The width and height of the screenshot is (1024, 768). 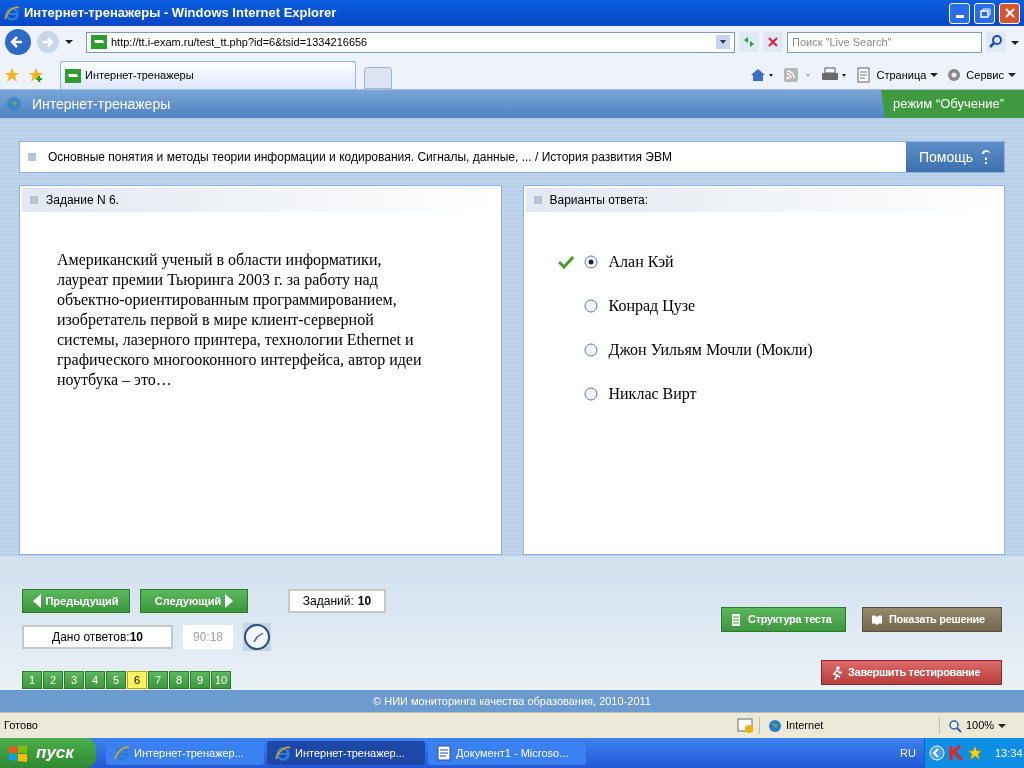 What do you see at coordinates (1009, 753) in the screenshot?
I see `clock-text: 13:34` at bounding box center [1009, 753].